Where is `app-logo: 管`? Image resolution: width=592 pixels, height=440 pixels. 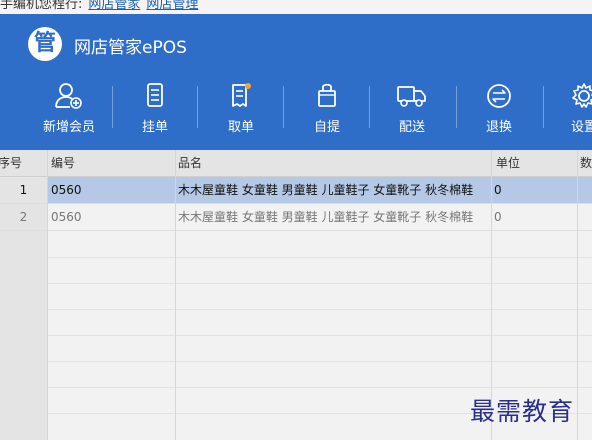
app-logo: 管 is located at coordinates (45, 44).